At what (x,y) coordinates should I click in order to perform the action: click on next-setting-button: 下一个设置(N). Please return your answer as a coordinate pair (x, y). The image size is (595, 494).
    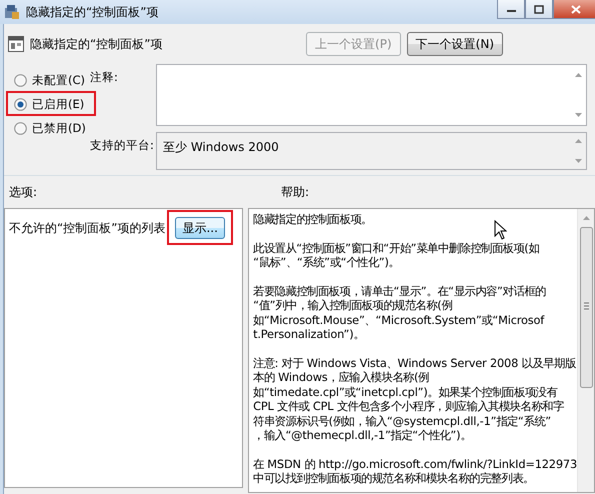
    Looking at the image, I should click on (454, 44).